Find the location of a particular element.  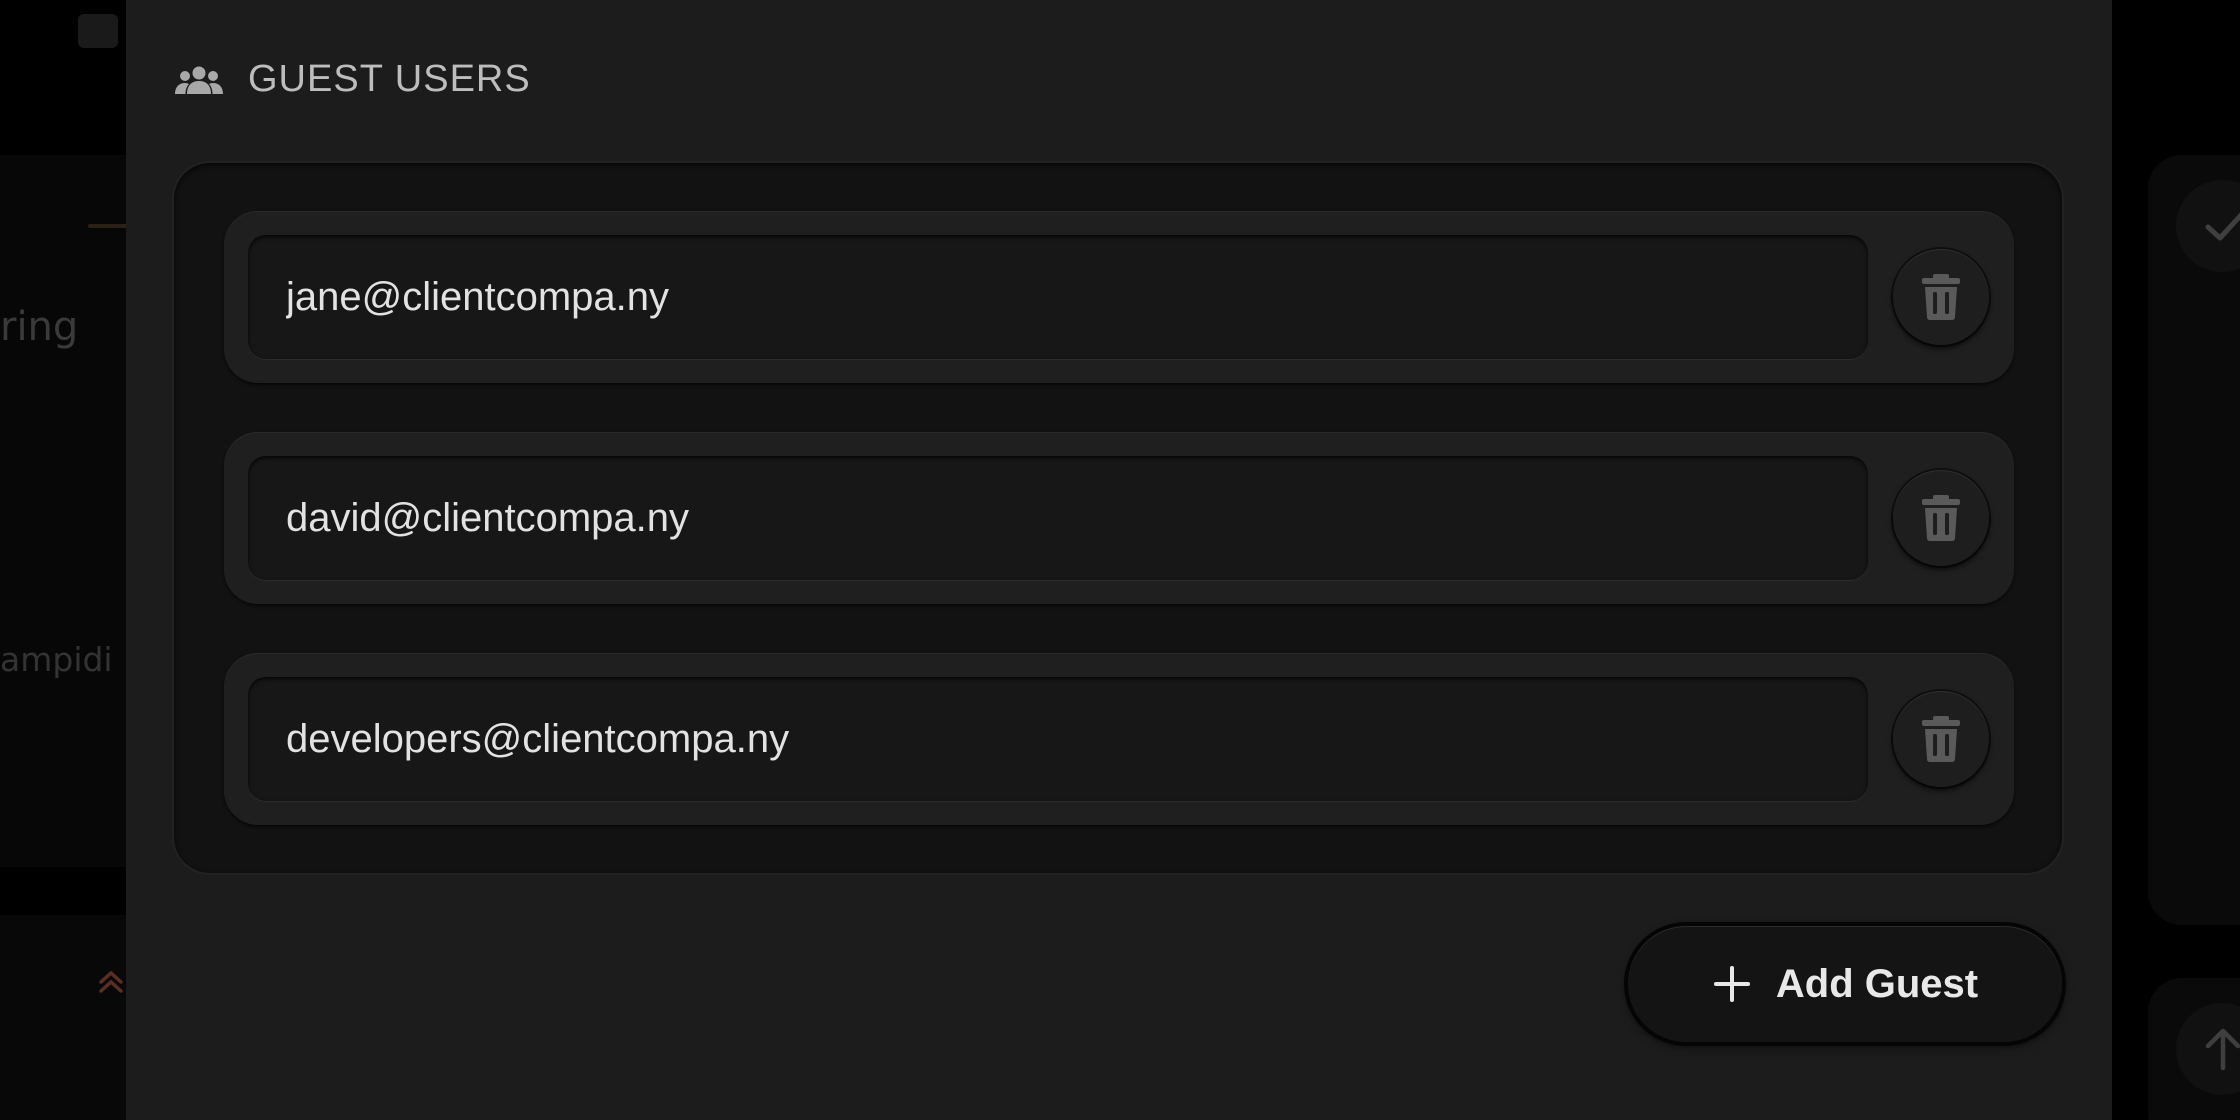

add-guest-label: Add Guest is located at coordinates (1877, 983).